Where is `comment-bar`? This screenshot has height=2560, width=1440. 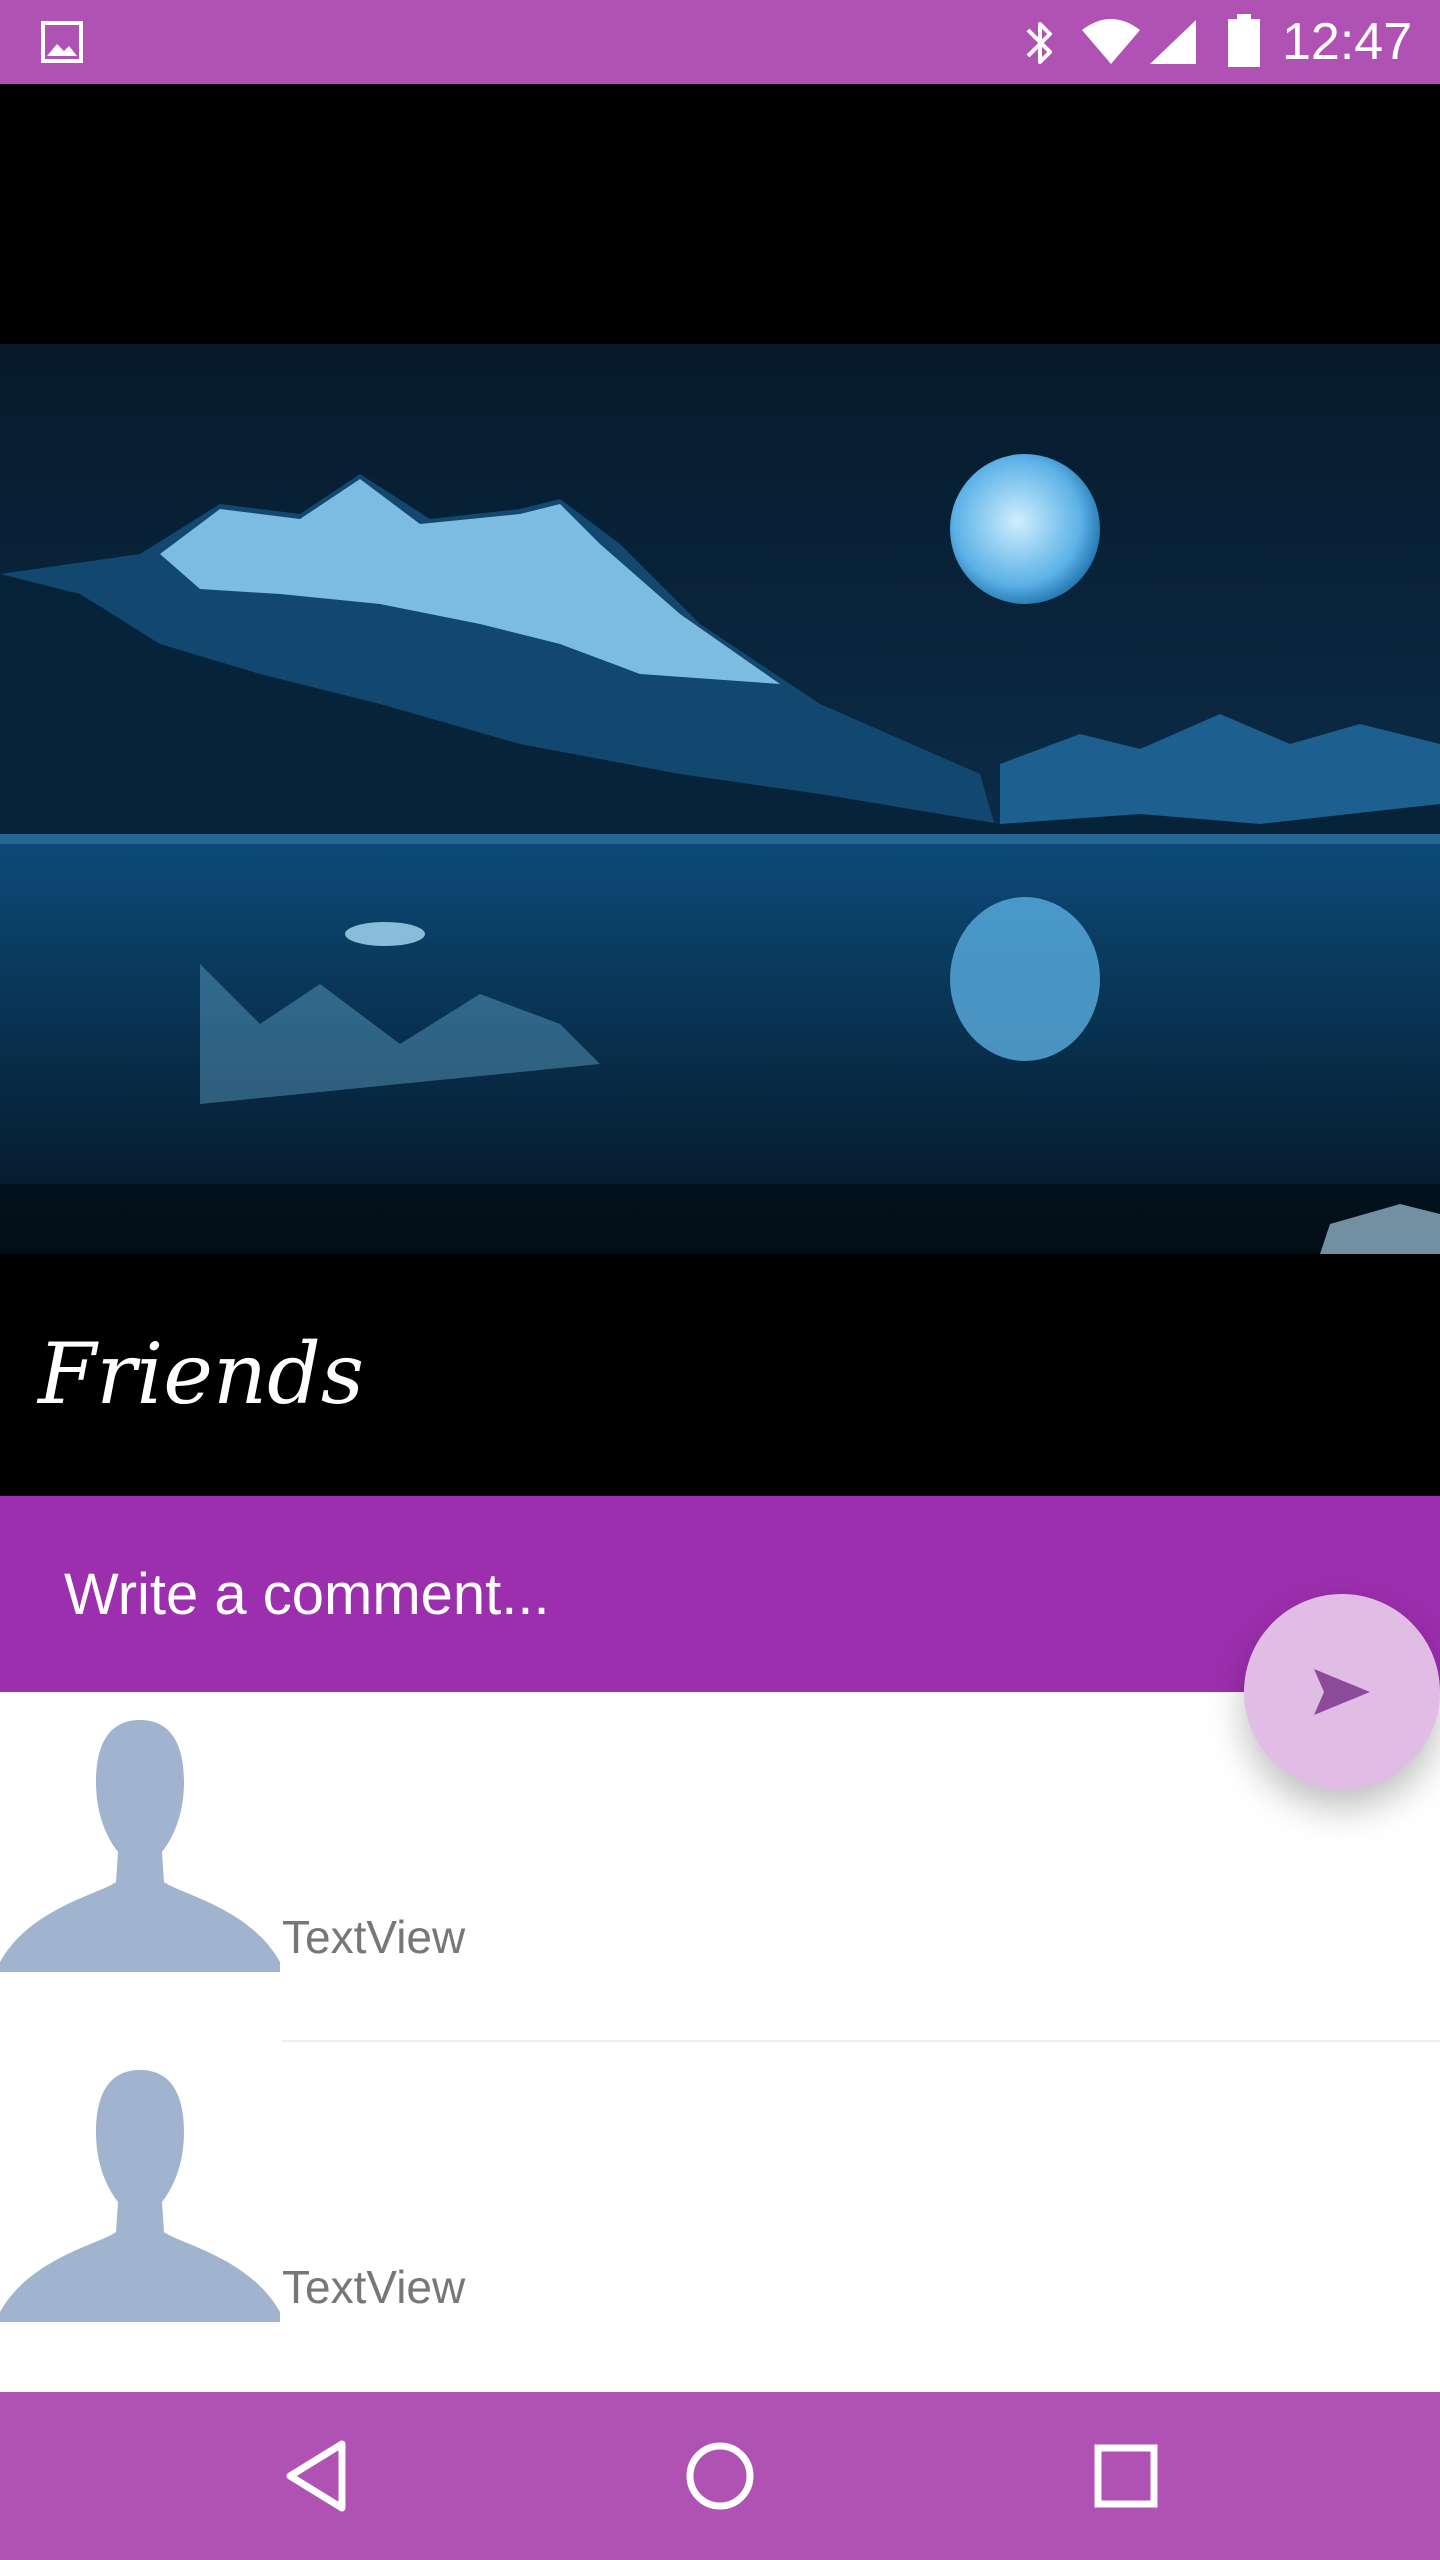
comment-bar is located at coordinates (720, 1594).